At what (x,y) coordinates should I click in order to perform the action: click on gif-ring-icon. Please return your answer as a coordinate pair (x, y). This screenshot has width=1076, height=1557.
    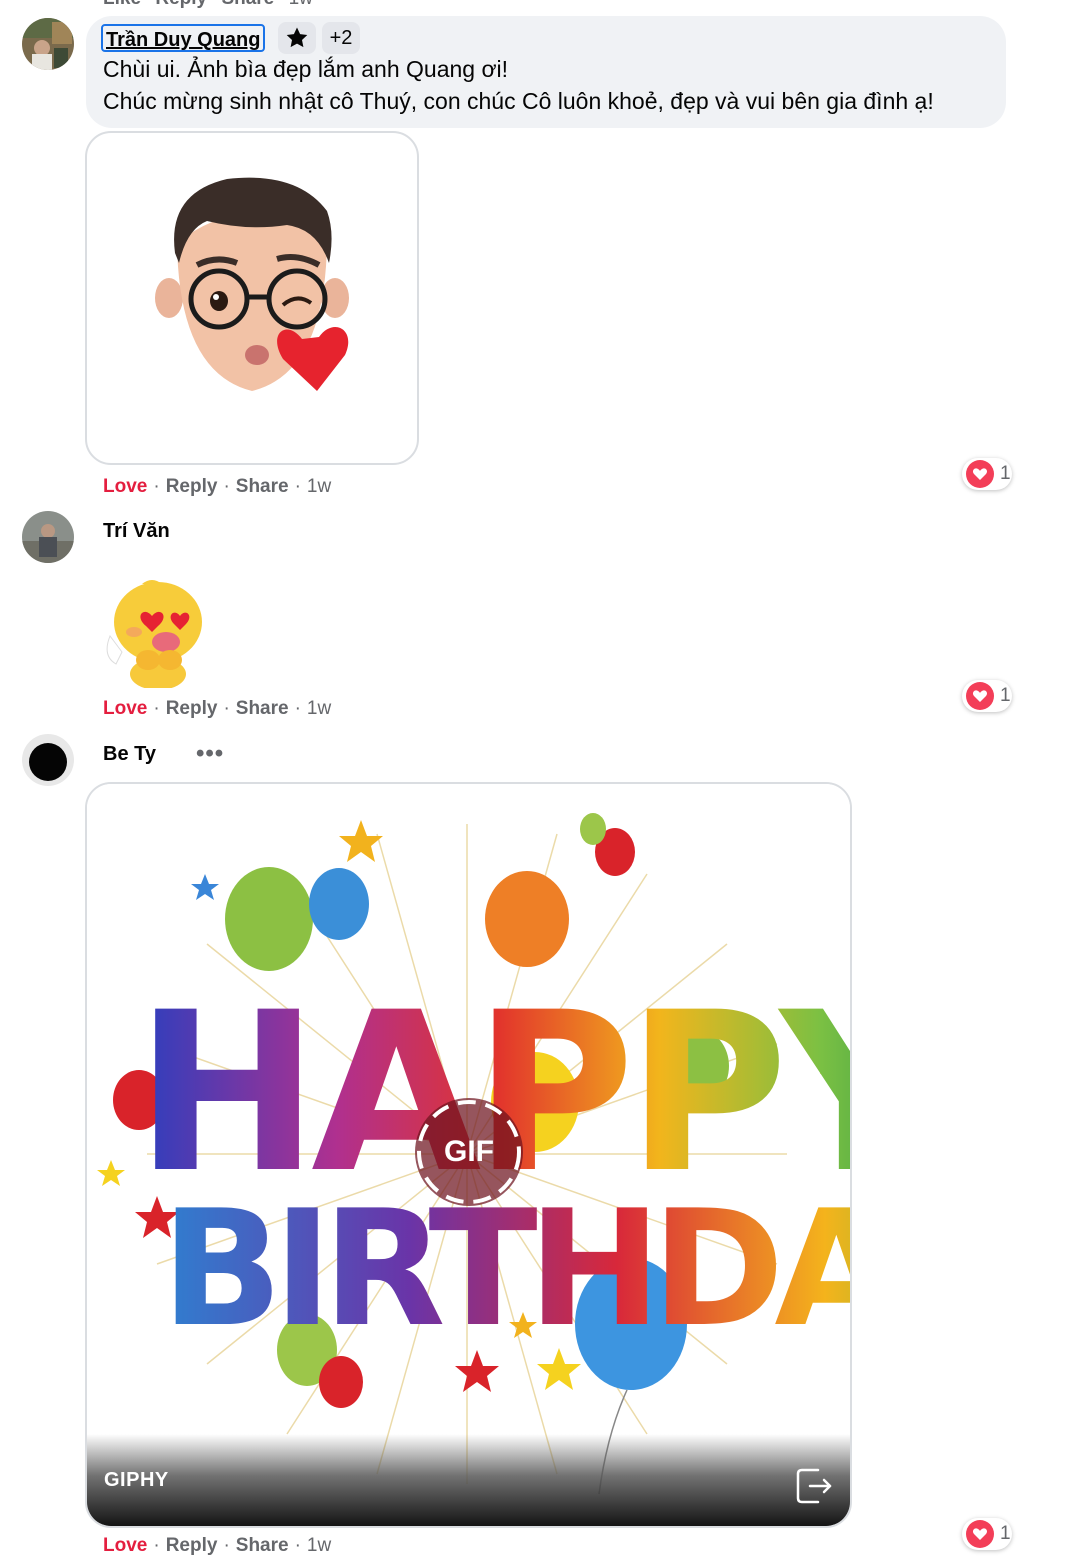
    Looking at the image, I should click on (469, 1152).